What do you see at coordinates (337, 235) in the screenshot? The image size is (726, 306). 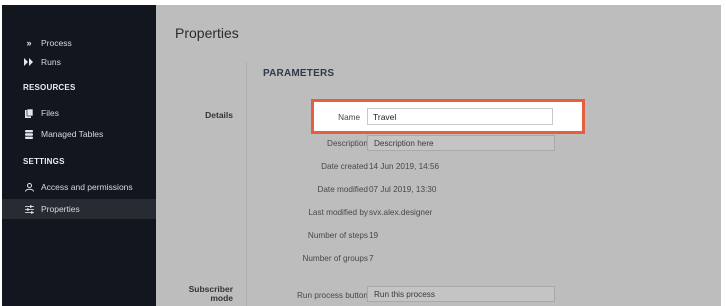 I see `number-of-steps-label: Number of steps` at bounding box center [337, 235].